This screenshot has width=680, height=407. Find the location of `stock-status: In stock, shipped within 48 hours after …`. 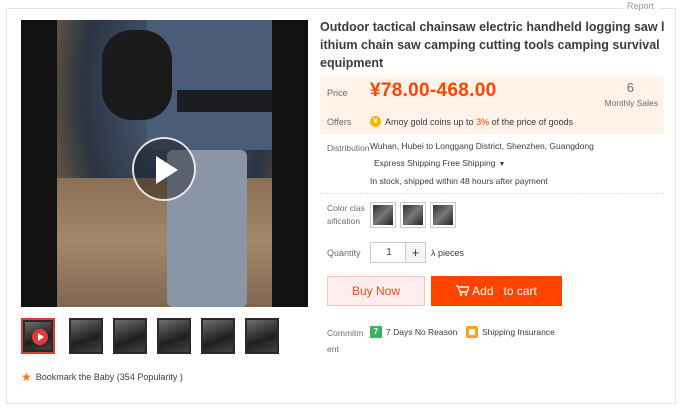

stock-status: In stock, shipped within 48 hours after … is located at coordinates (459, 181).